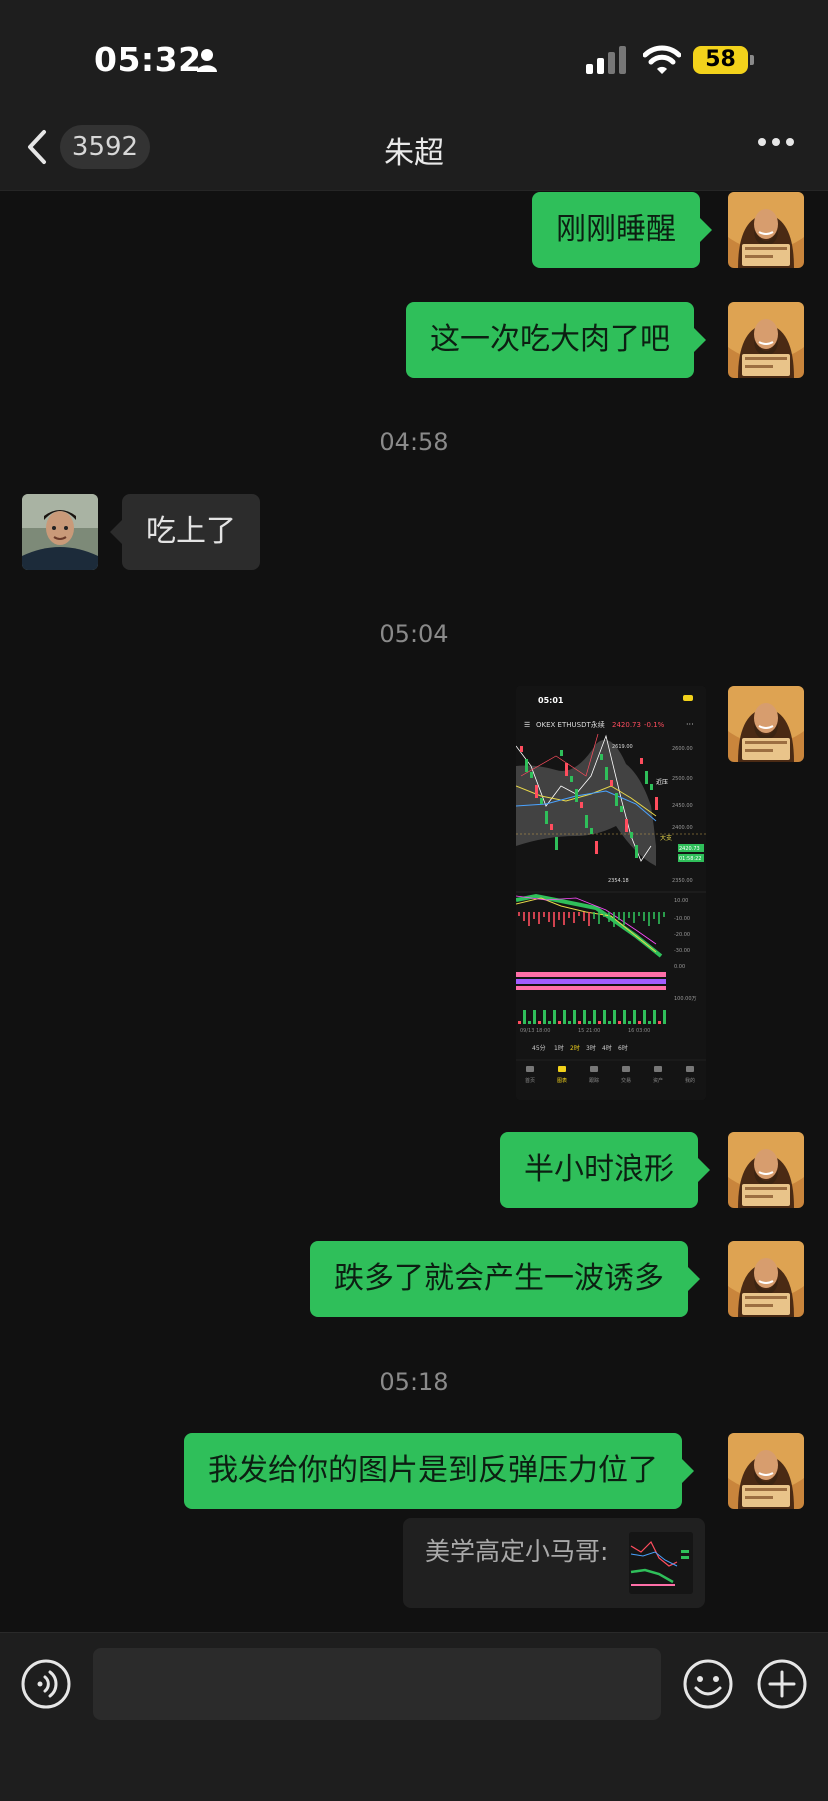  What do you see at coordinates (654, 725) in the screenshot?
I see `shot-change: -0.1%` at bounding box center [654, 725].